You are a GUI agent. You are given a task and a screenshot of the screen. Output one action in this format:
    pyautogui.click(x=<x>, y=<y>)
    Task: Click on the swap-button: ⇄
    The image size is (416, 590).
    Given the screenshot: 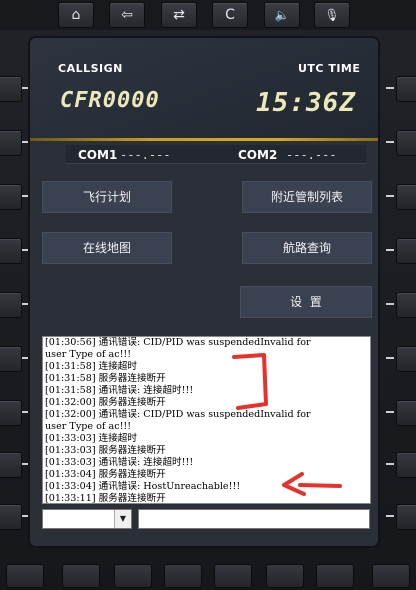 What is the action you would take?
    pyautogui.click(x=179, y=15)
    